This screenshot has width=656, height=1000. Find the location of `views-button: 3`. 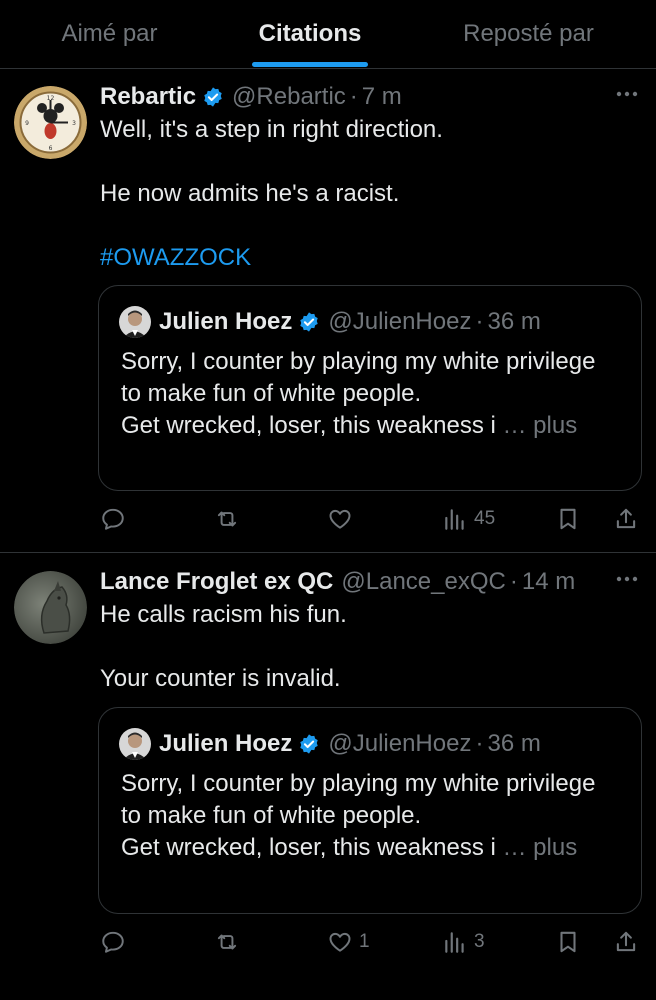

views-button: 3 is located at coordinates (463, 942).